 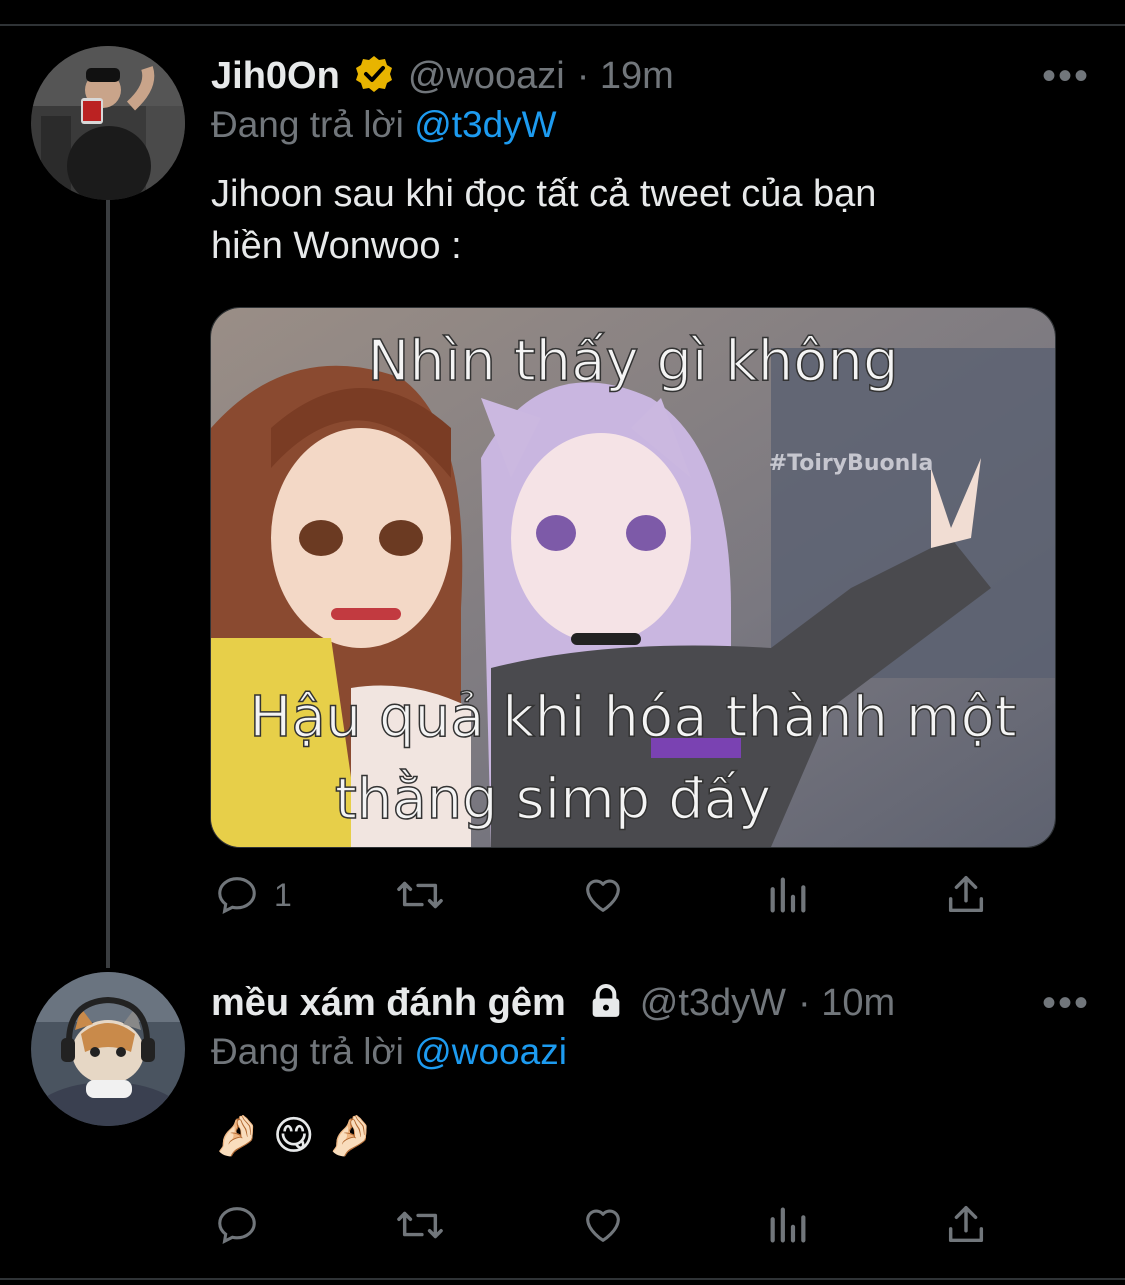 What do you see at coordinates (485, 124) in the screenshot?
I see `reply-mention-link: @t3dyW` at bounding box center [485, 124].